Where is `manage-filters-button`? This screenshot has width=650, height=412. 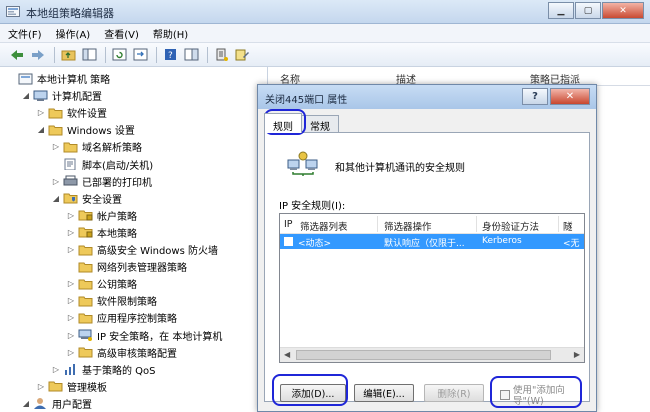 manage-filters-button is located at coordinates (242, 55).